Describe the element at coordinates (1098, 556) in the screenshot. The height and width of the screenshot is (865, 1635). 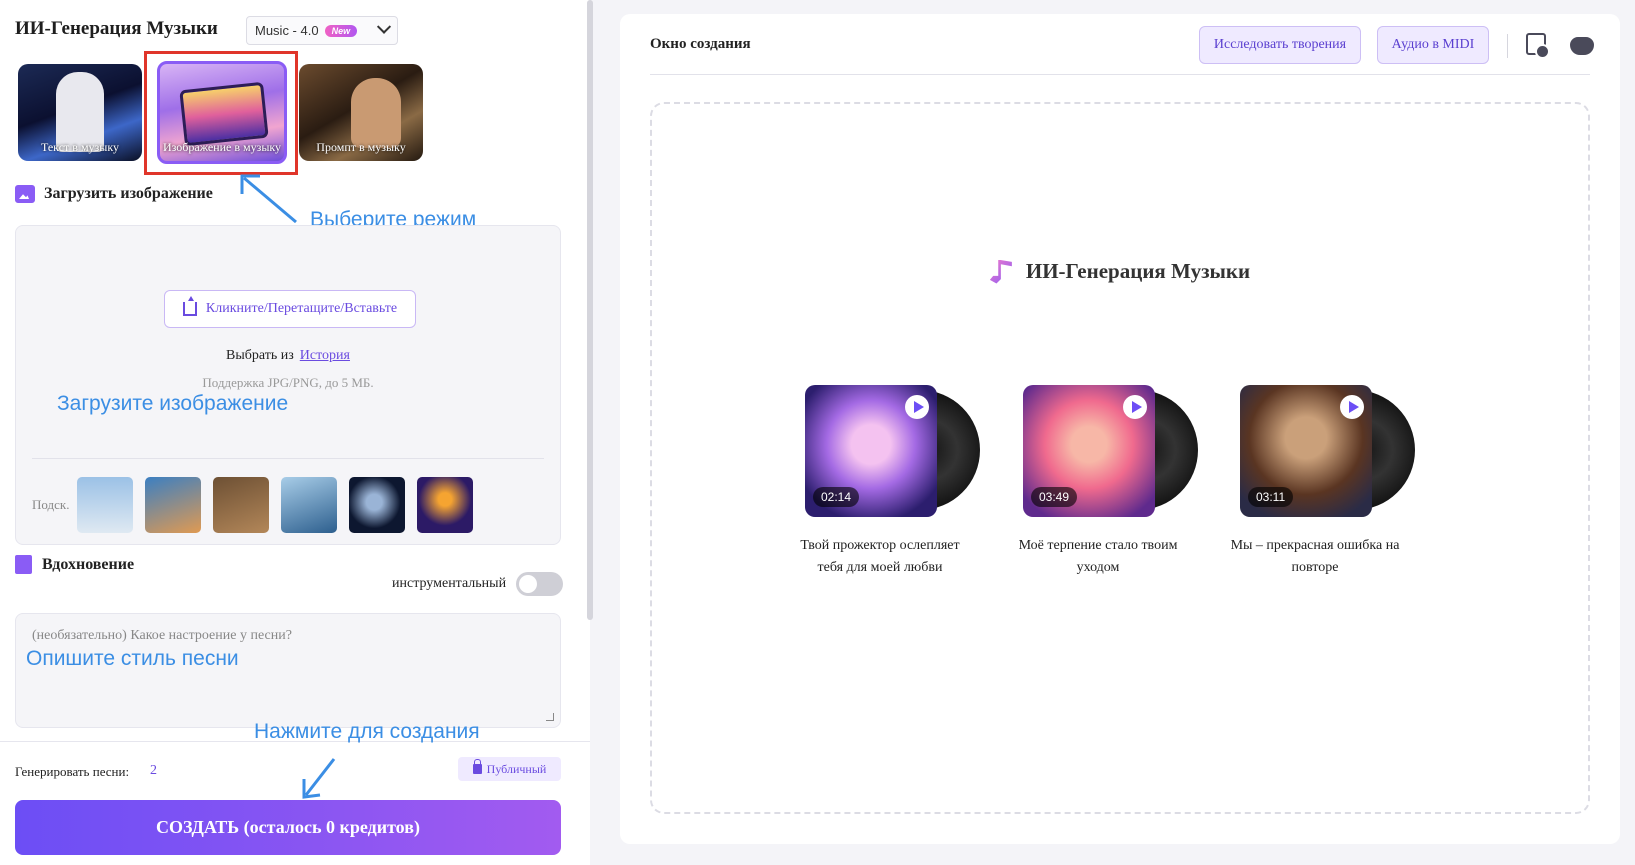
I see `song-title: Моё терпение стало твоим уходом` at that location.